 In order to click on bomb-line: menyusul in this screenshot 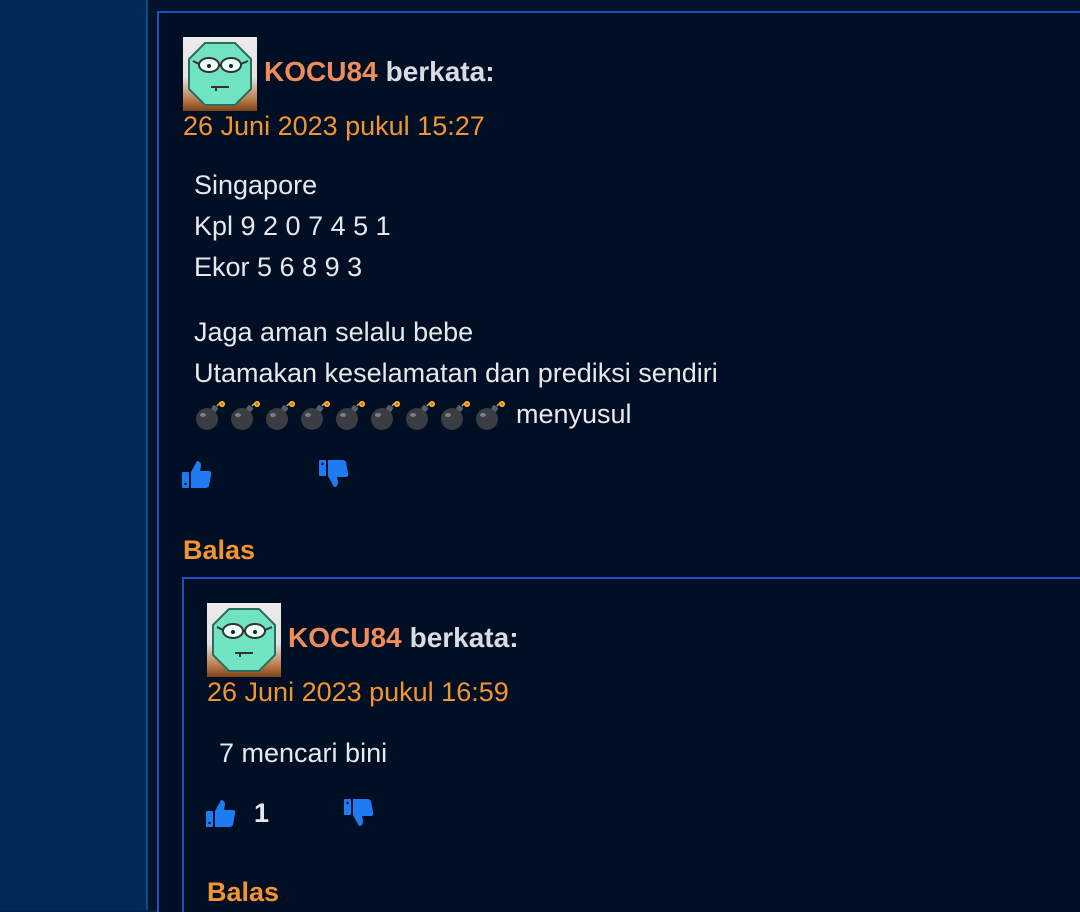, I will do `click(456, 414)`.